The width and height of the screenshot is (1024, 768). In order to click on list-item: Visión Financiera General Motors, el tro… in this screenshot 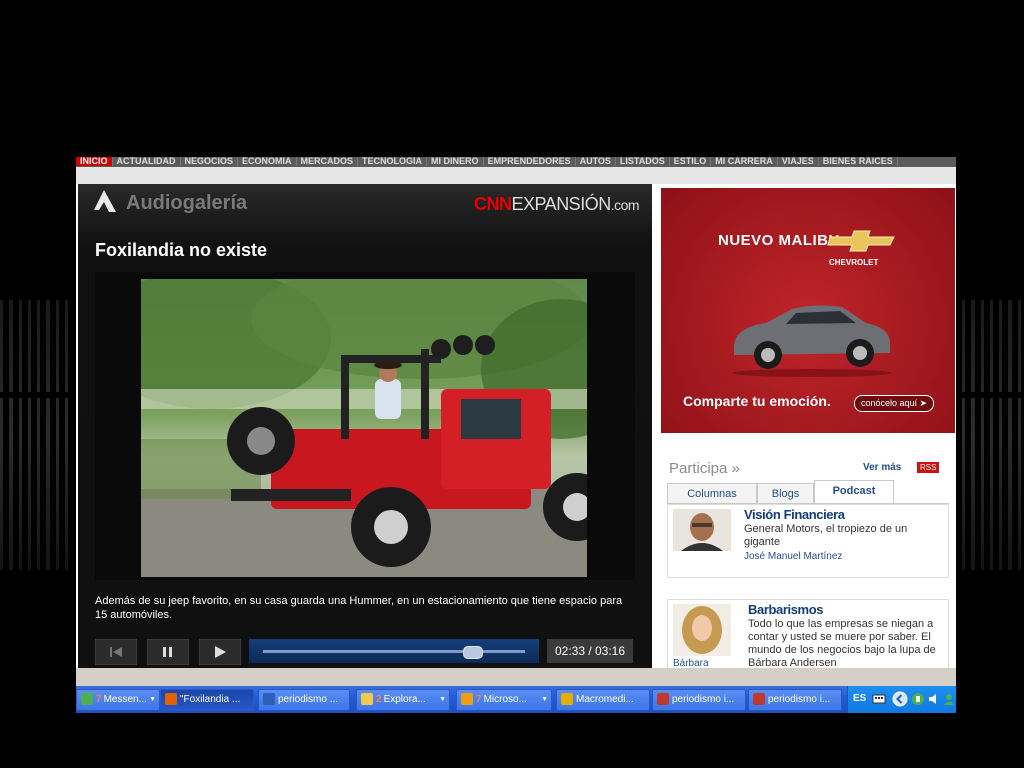, I will do `click(808, 541)`.